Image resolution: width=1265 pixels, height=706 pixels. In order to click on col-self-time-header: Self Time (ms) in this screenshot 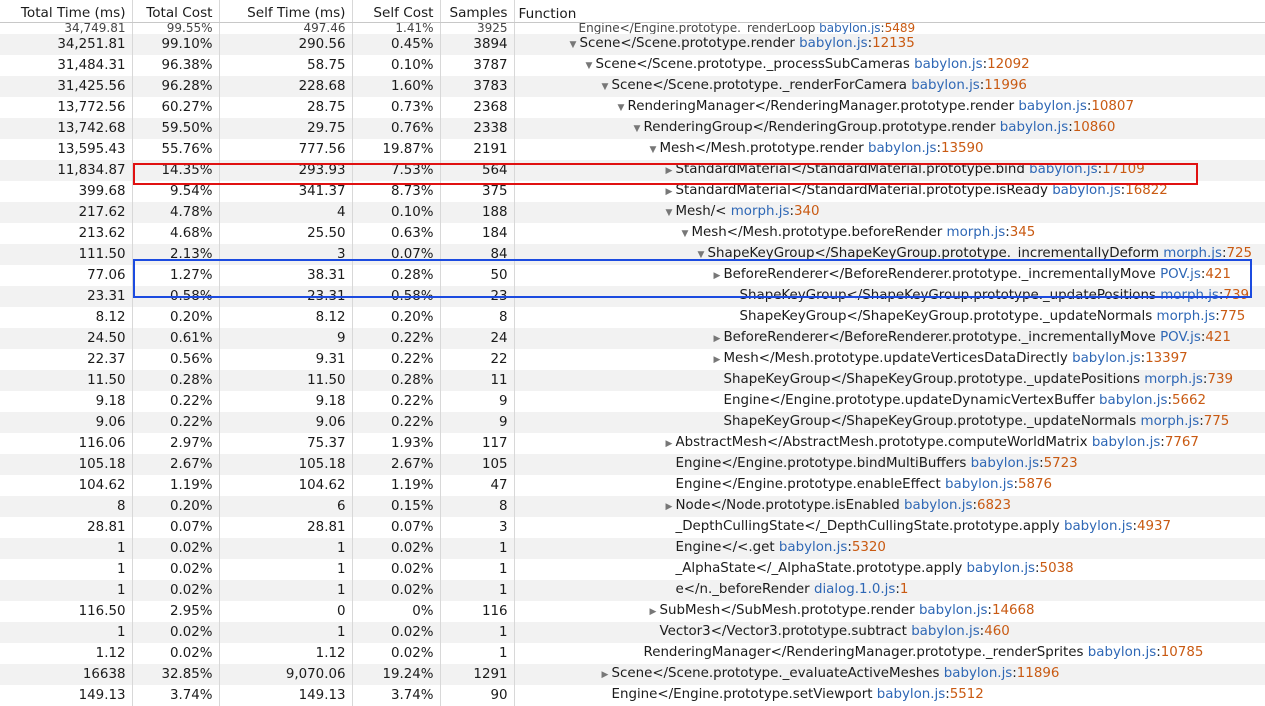, I will do `click(285, 11)`.